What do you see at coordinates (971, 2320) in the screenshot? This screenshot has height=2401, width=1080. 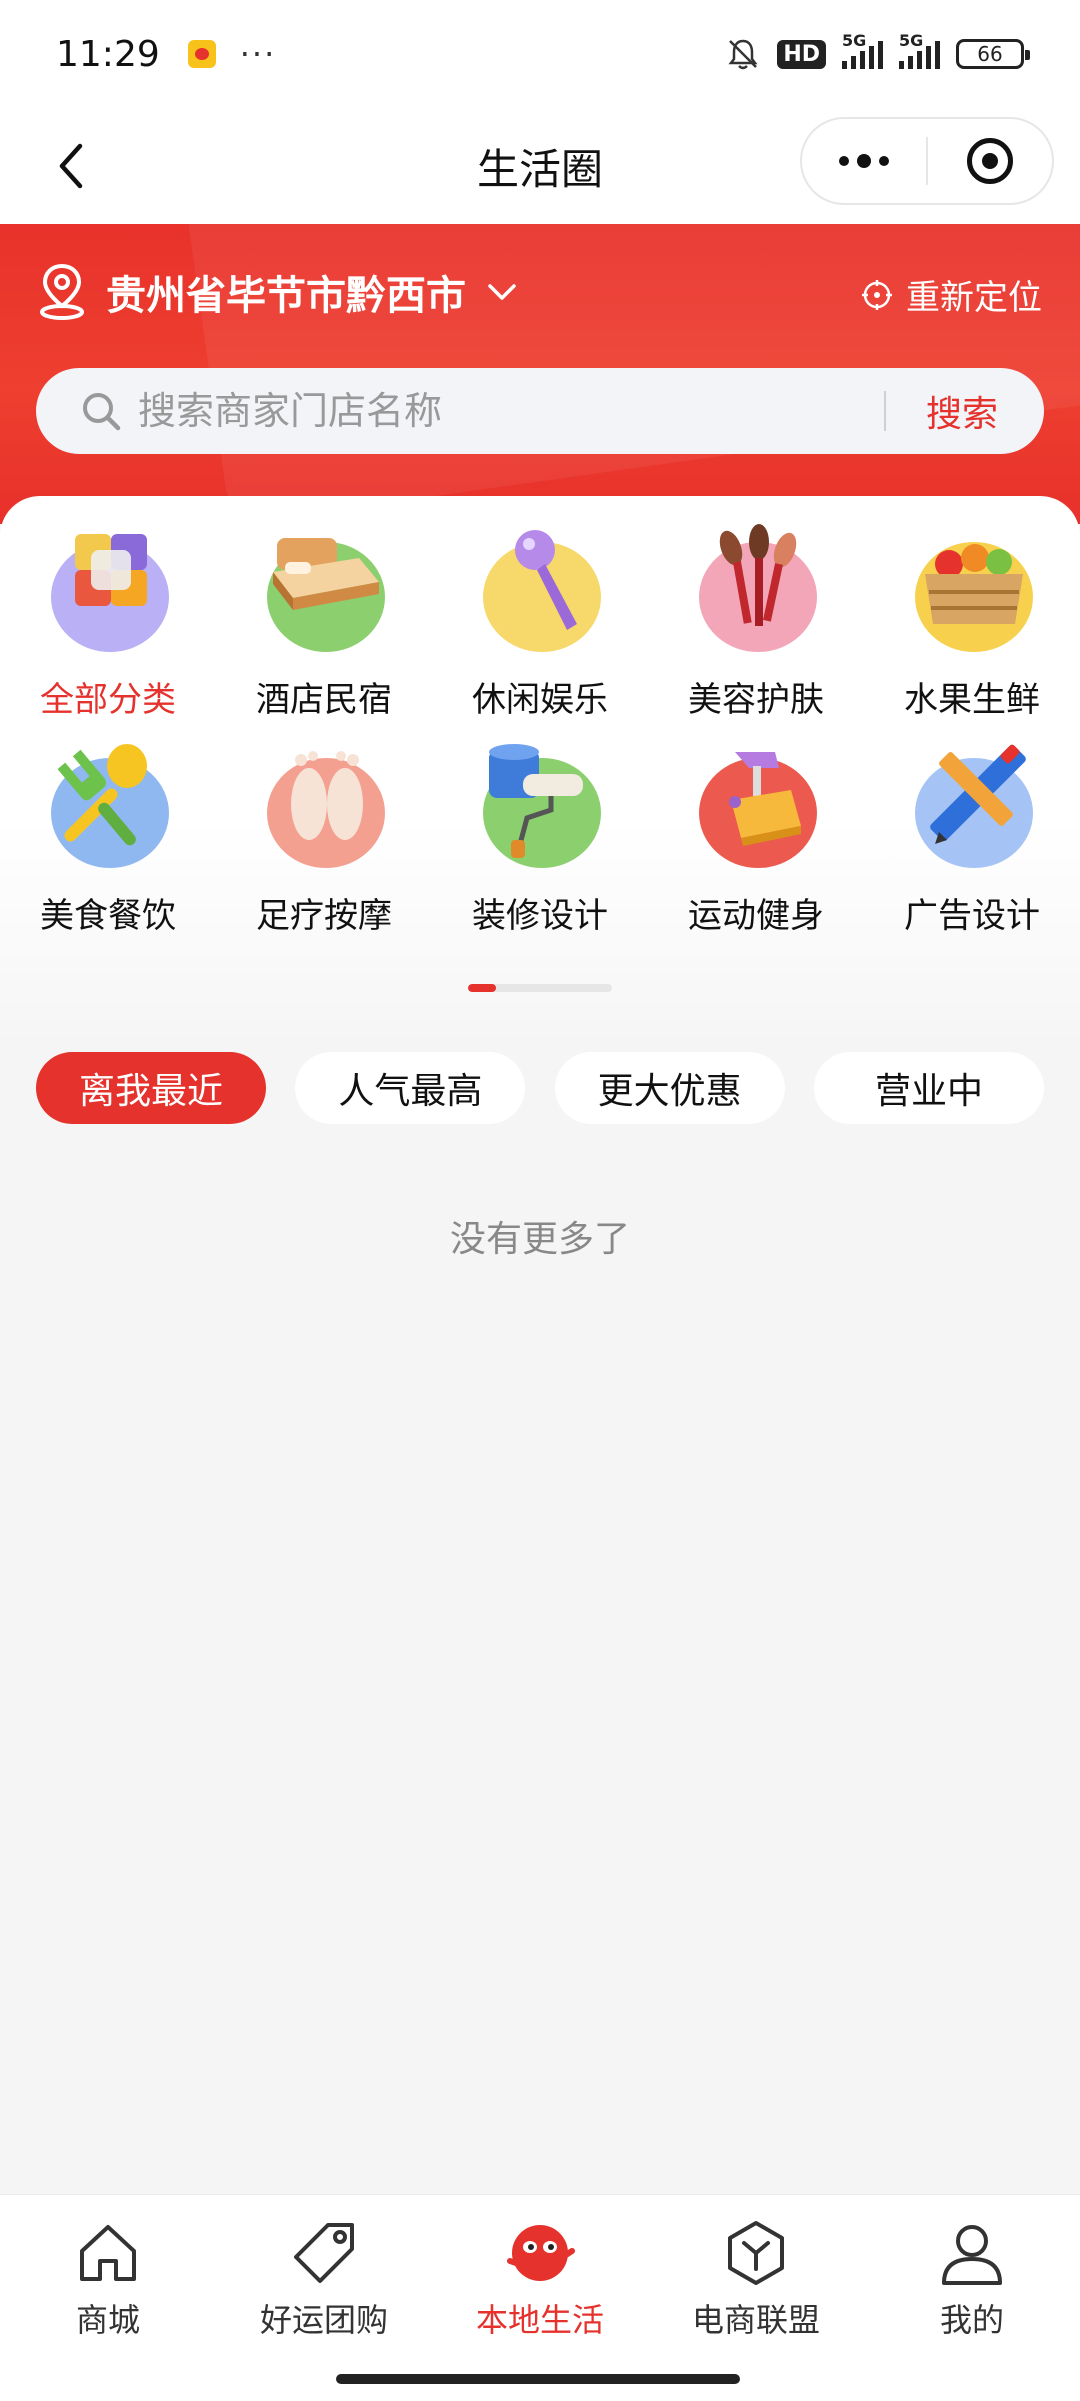 I see `tab-label: 我的` at bounding box center [971, 2320].